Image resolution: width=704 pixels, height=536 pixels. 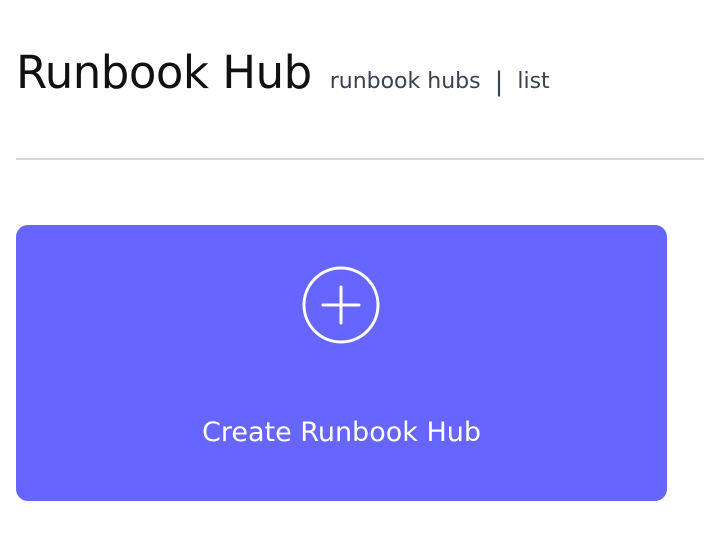 I want to click on breadcrumb-item-runbook-hubs: runbook hubs, so click(x=405, y=81).